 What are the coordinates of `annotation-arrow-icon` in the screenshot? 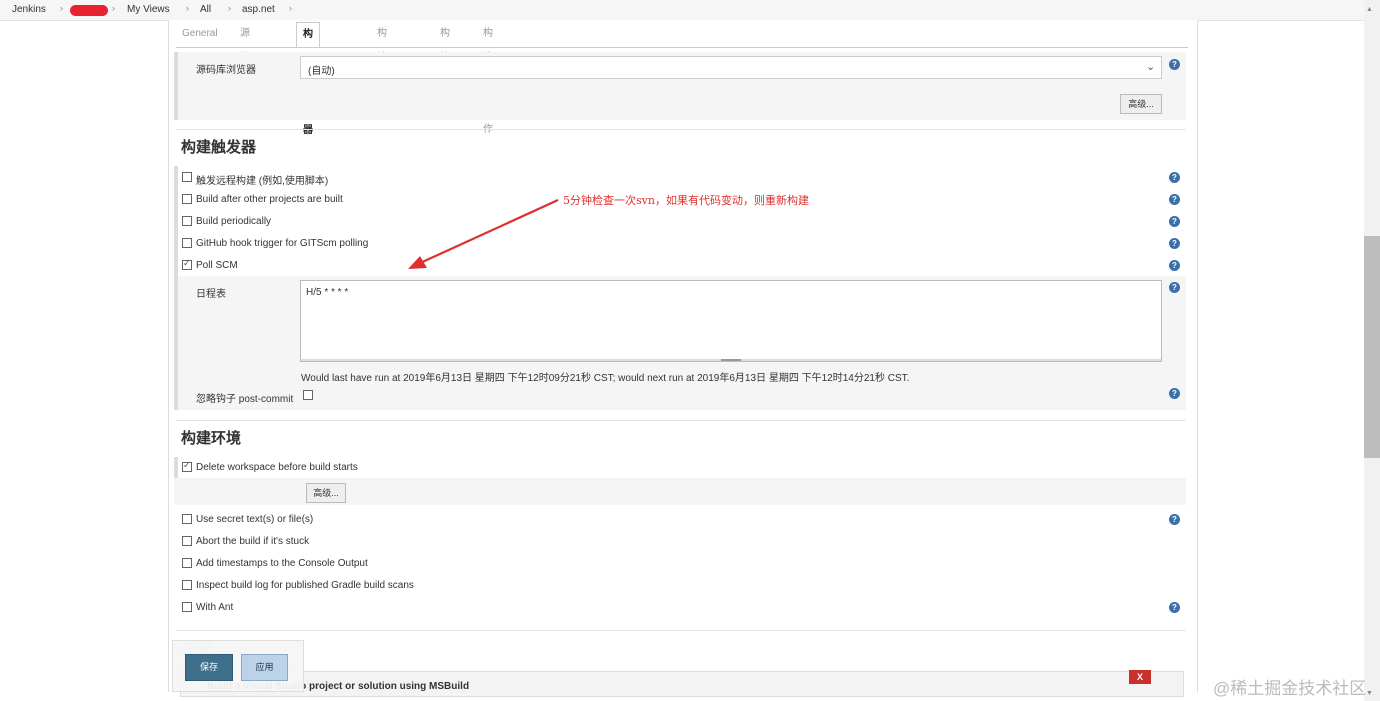 It's located at (483, 233).